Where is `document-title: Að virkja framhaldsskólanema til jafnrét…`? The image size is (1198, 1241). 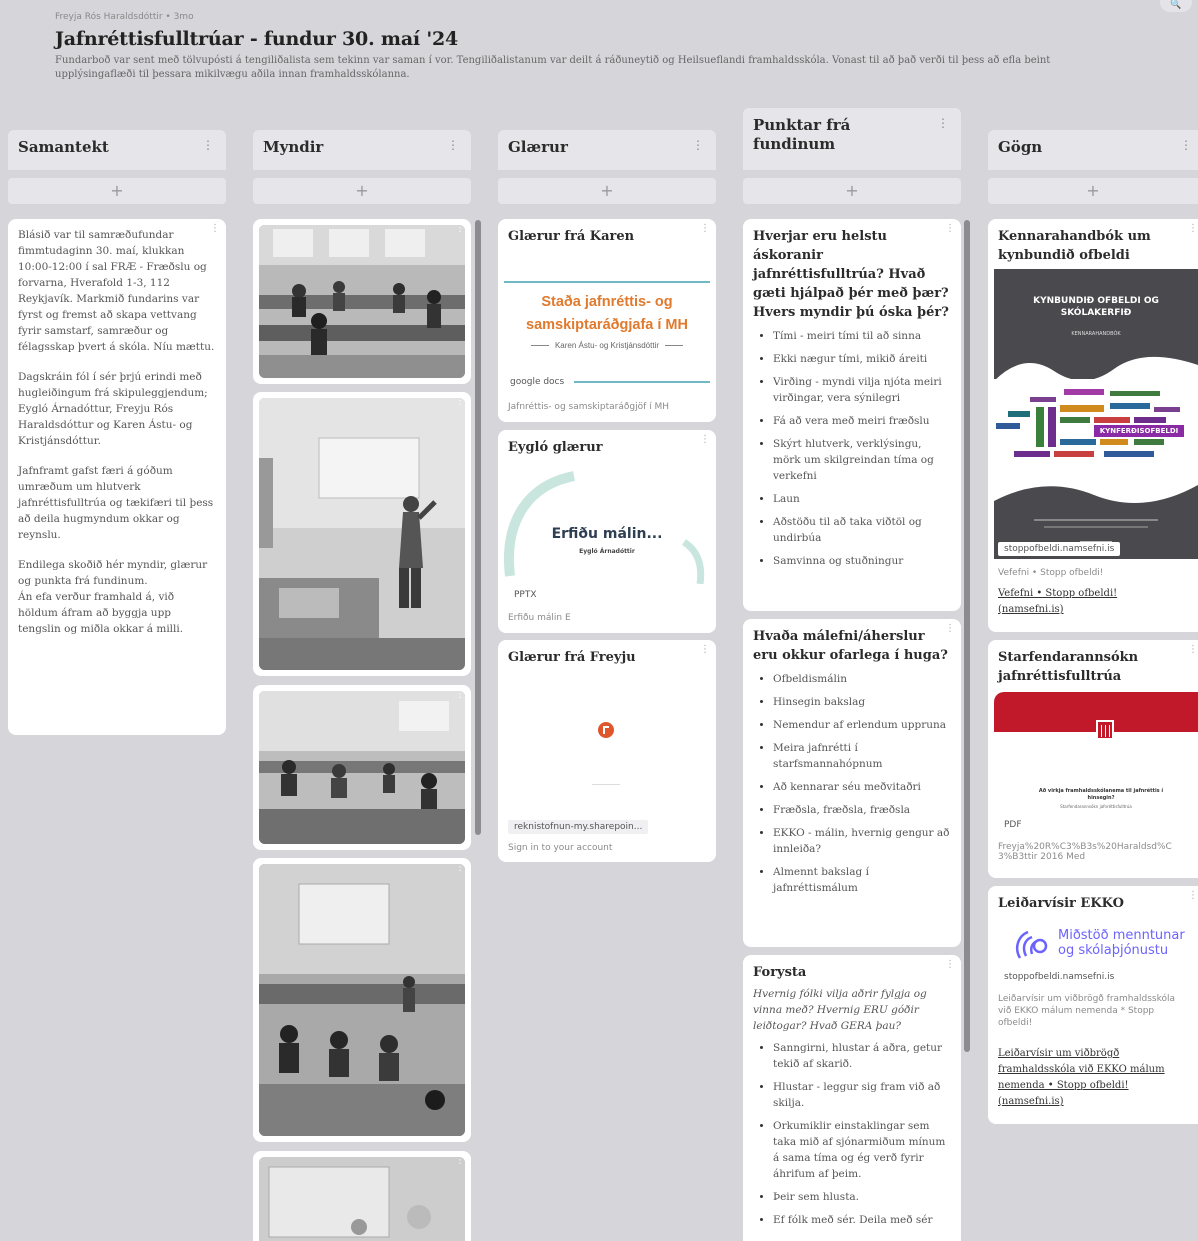
document-title: Að virkja framhaldsskólanema til jafnrét… is located at coordinates (1101, 794).